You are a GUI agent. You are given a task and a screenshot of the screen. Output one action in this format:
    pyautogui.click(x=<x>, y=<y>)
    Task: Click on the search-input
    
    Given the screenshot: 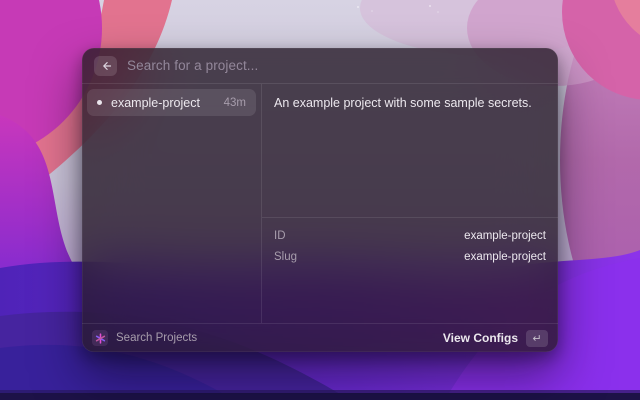 What is the action you would take?
    pyautogui.click(x=336, y=65)
    